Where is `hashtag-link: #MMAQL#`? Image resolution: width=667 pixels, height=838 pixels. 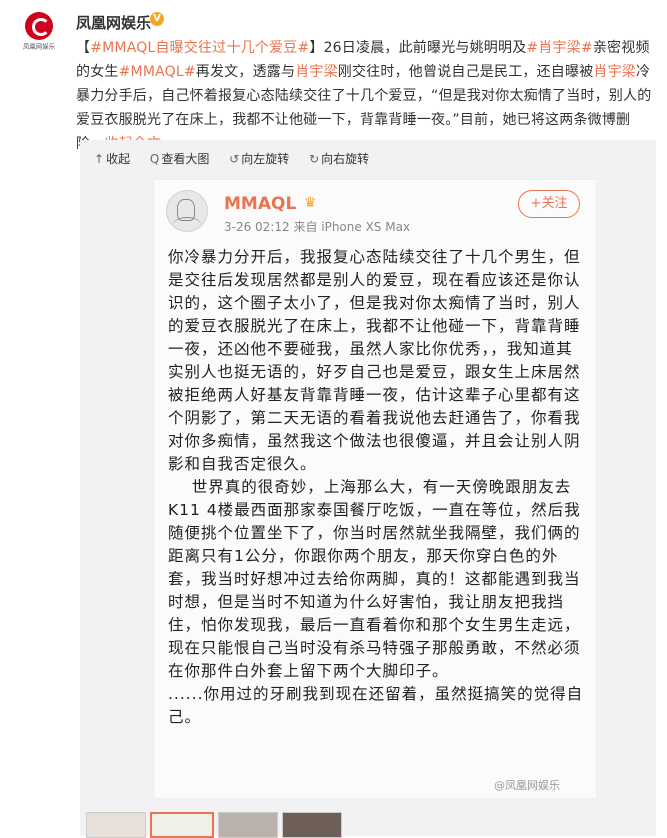
hashtag-link: #MMAQL# is located at coordinates (157, 72).